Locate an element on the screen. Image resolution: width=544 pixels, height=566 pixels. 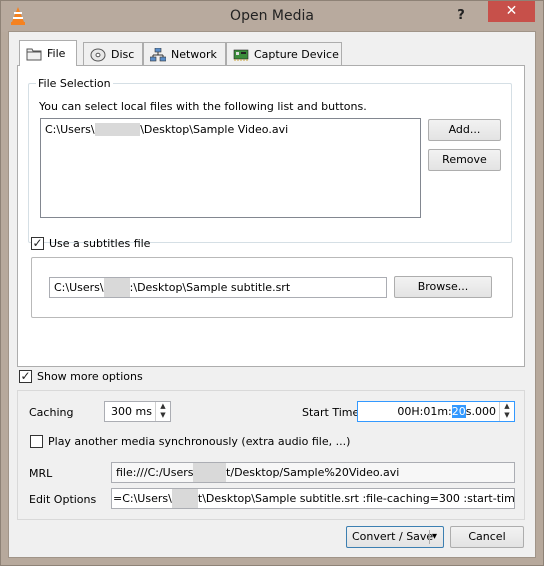
cancel-button: Cancel is located at coordinates (487, 537).